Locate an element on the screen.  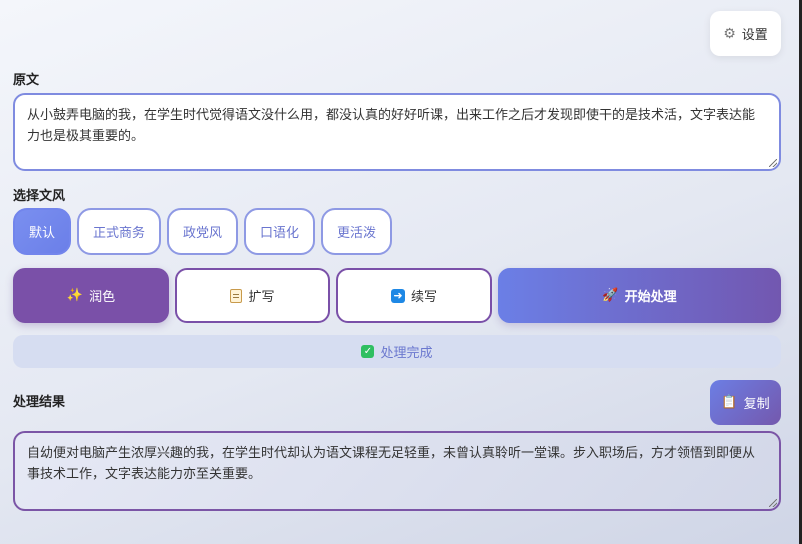
style-option-lively: 更活泼 is located at coordinates (356, 231).